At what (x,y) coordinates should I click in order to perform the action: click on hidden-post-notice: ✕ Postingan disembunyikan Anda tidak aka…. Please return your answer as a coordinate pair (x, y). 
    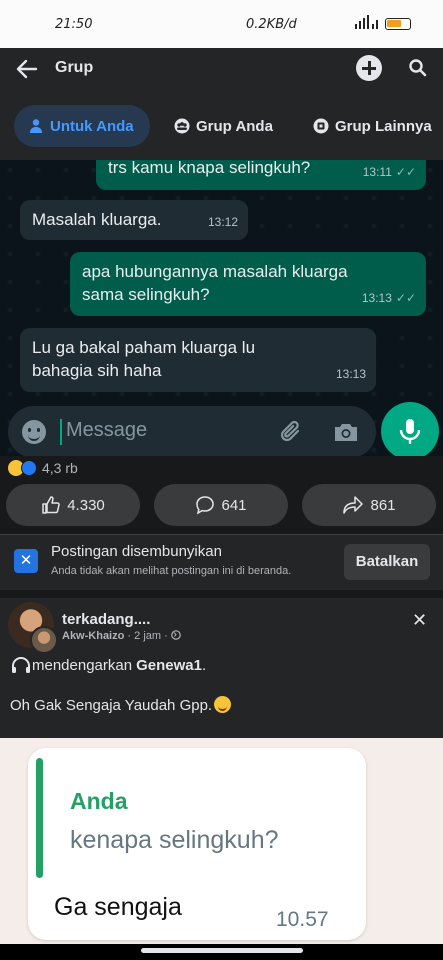
    Looking at the image, I should click on (221, 562).